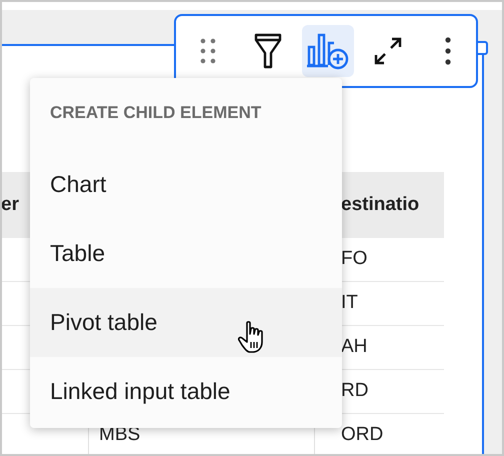 This screenshot has height=456, width=504. Describe the element at coordinates (354, 259) in the screenshot. I see `table-cell-text: FO` at that location.